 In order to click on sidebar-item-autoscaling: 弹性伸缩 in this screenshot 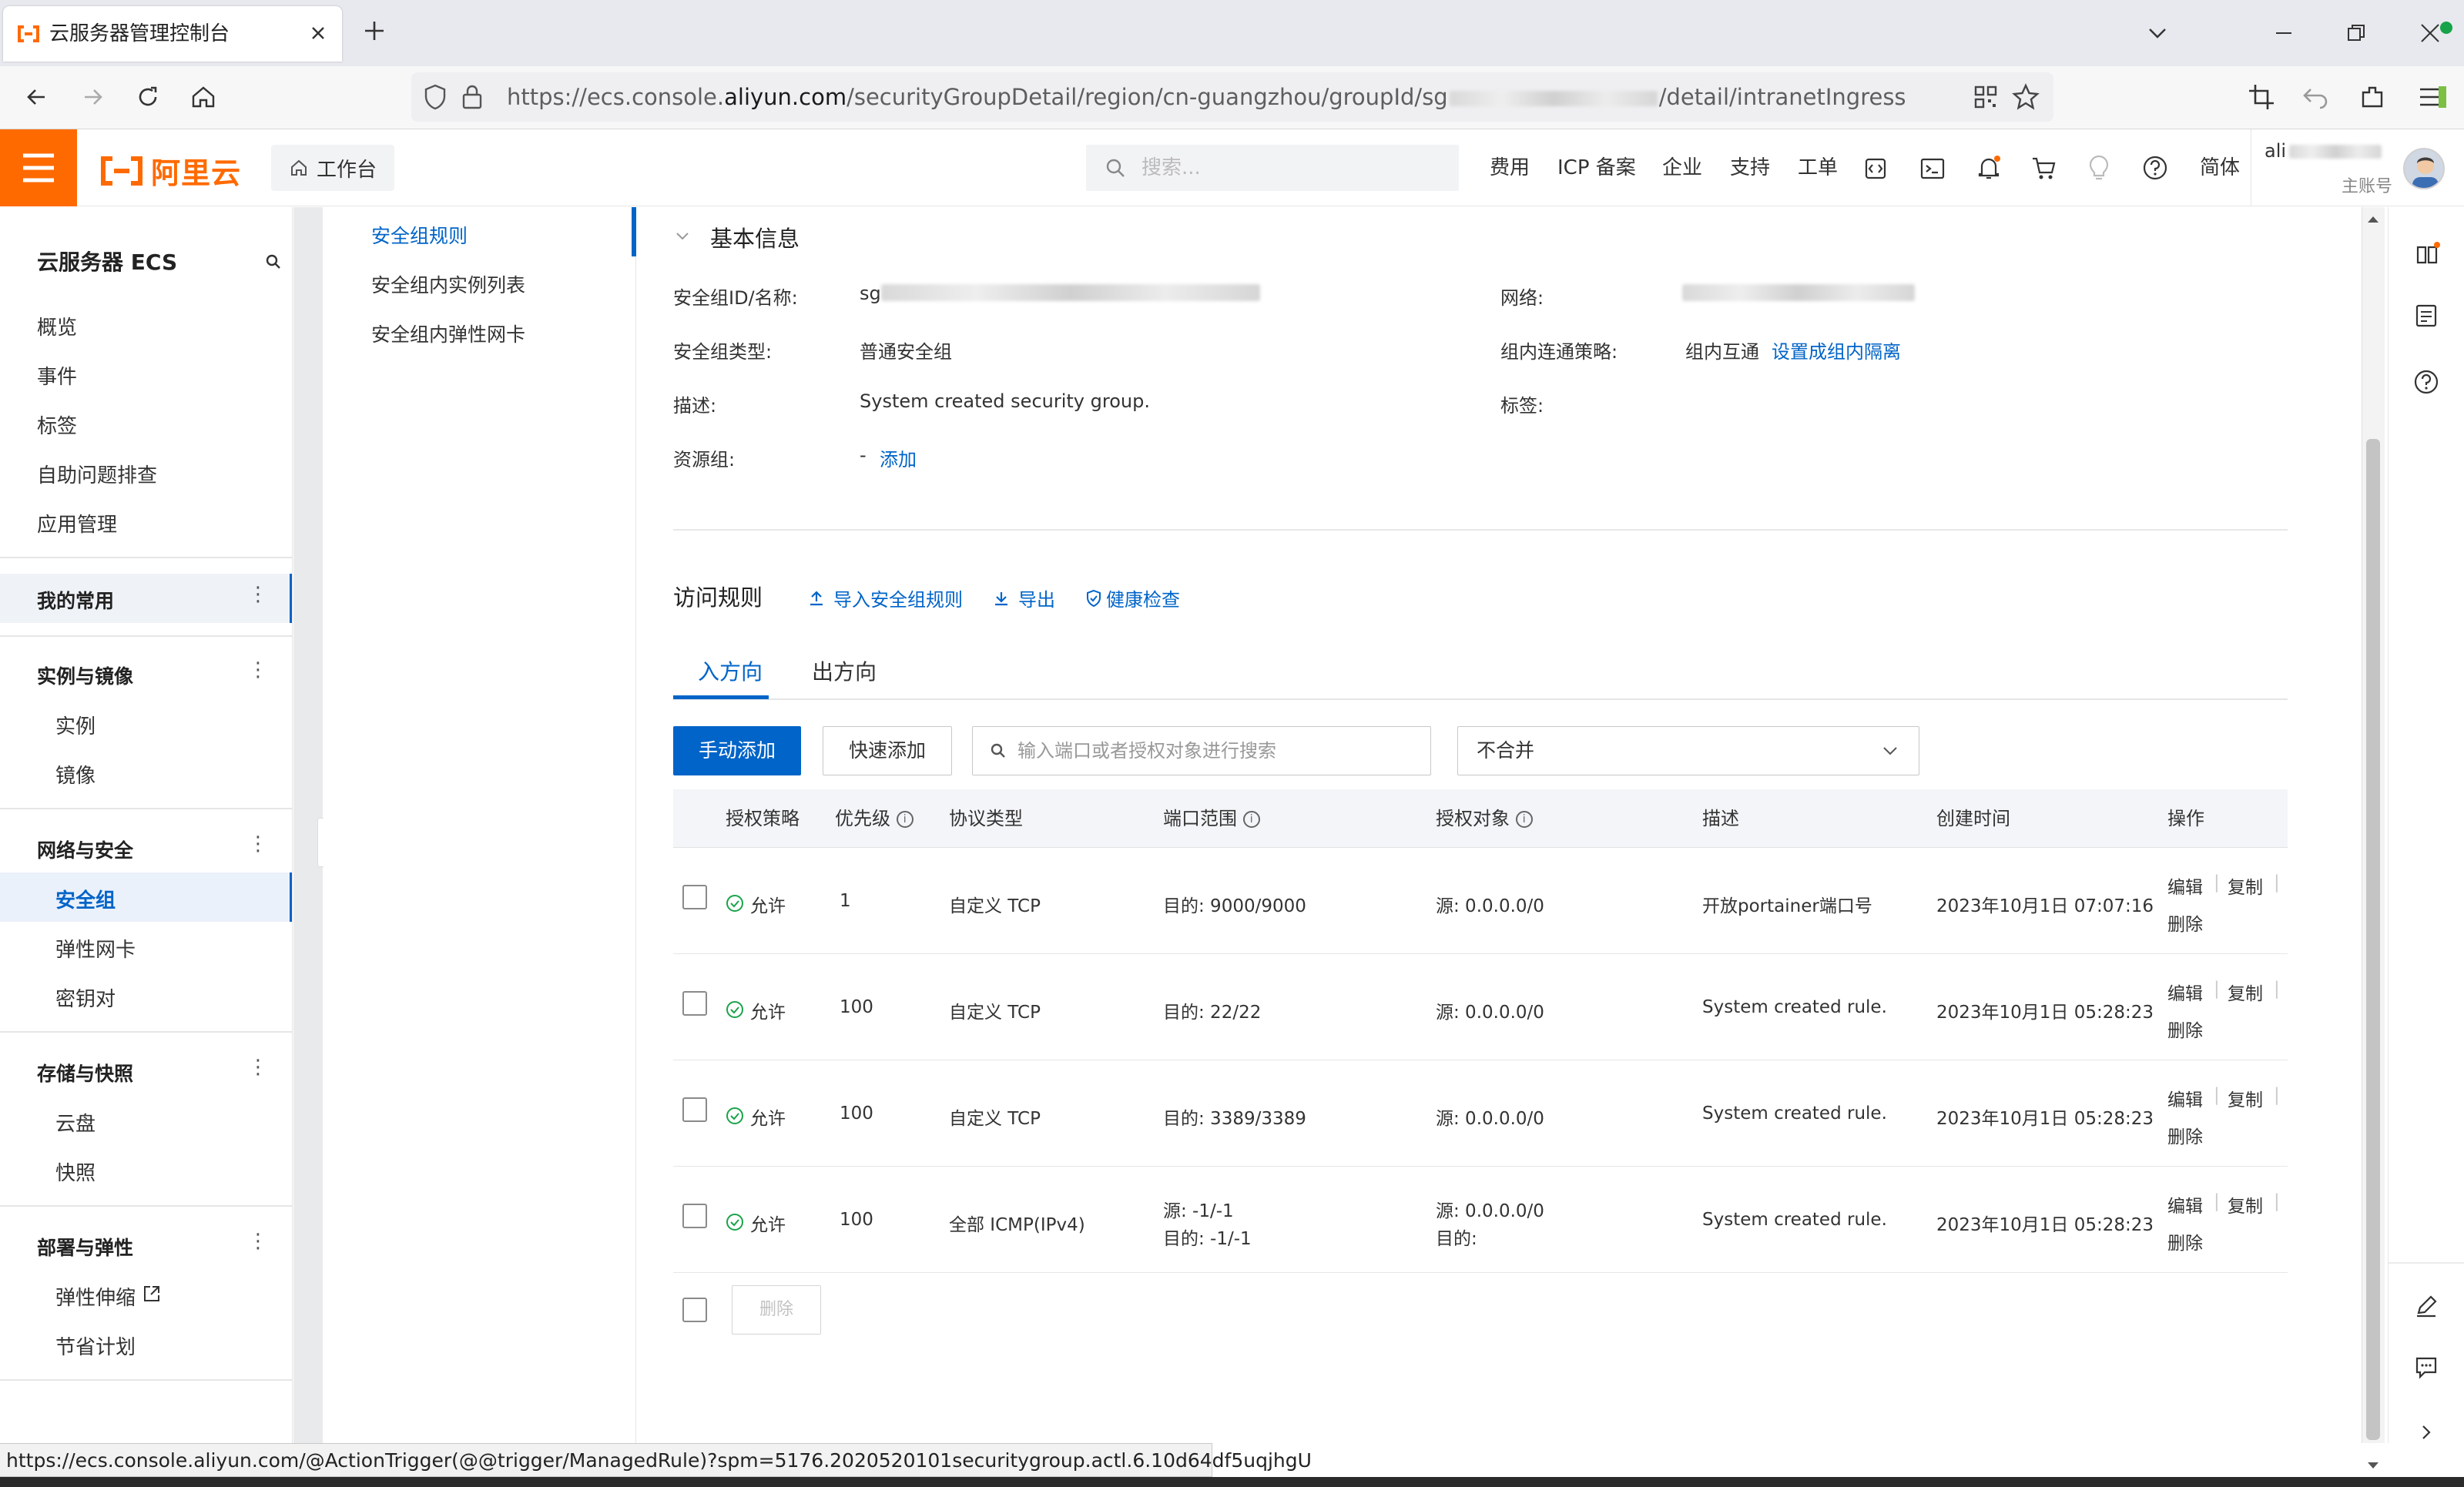, I will do `click(95, 1296)`.